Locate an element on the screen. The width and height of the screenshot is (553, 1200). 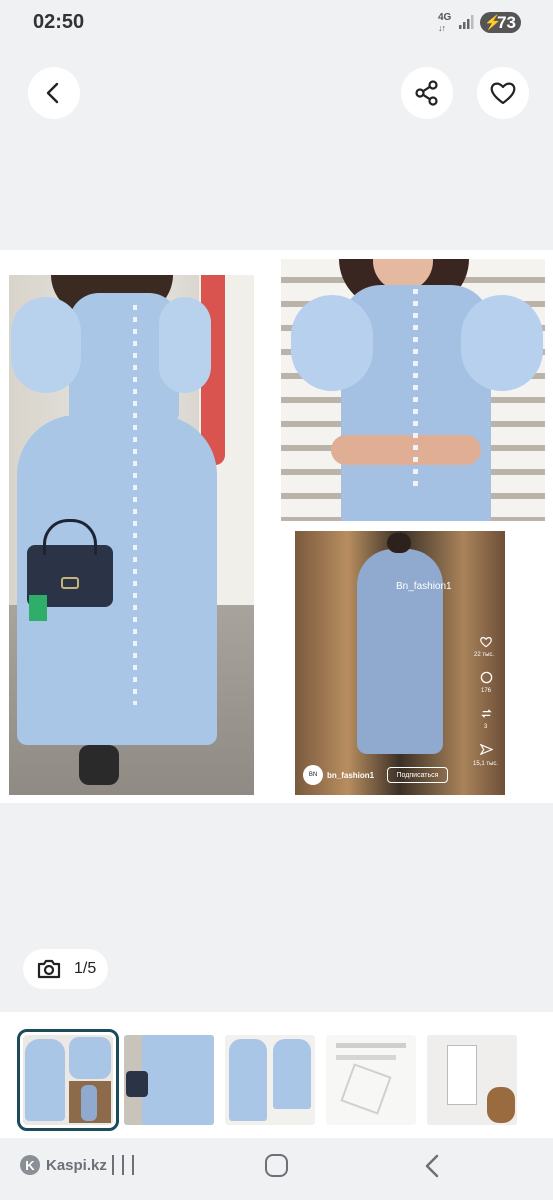
shares-count: 15,1 тыс. is located at coordinates (486, 764).